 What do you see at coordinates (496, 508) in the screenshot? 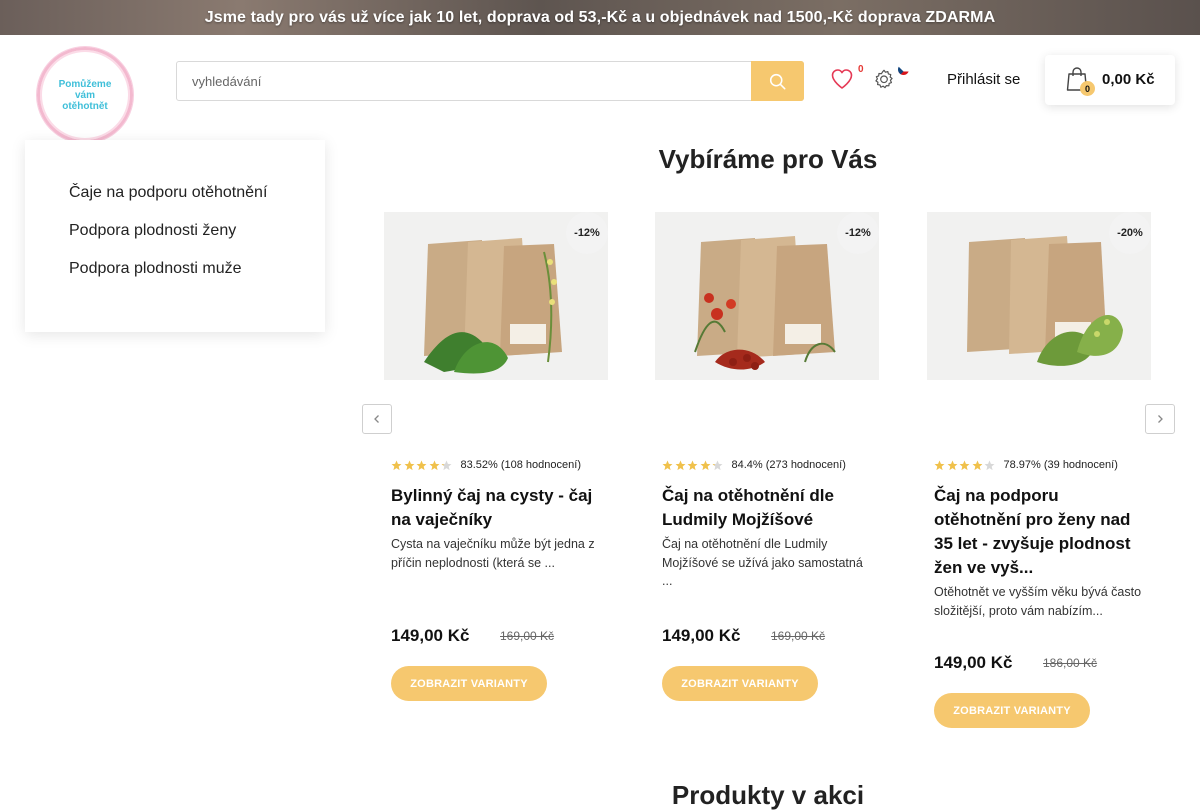
I see `product-title: Bylinný čaj na cysty - čaj na vaječníky` at bounding box center [496, 508].